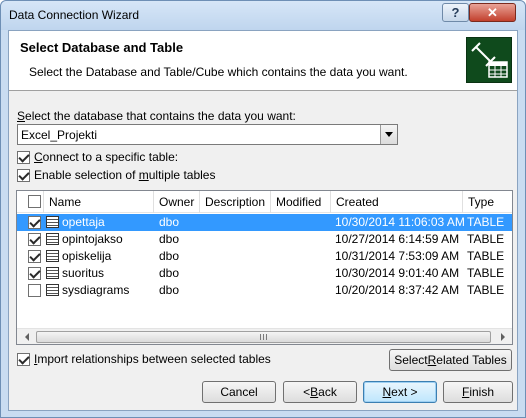  Describe the element at coordinates (264, 239) in the screenshot. I see `table-row: opintojakso dbo 10/27/2014 6:14:59 AM TABLE` at that location.